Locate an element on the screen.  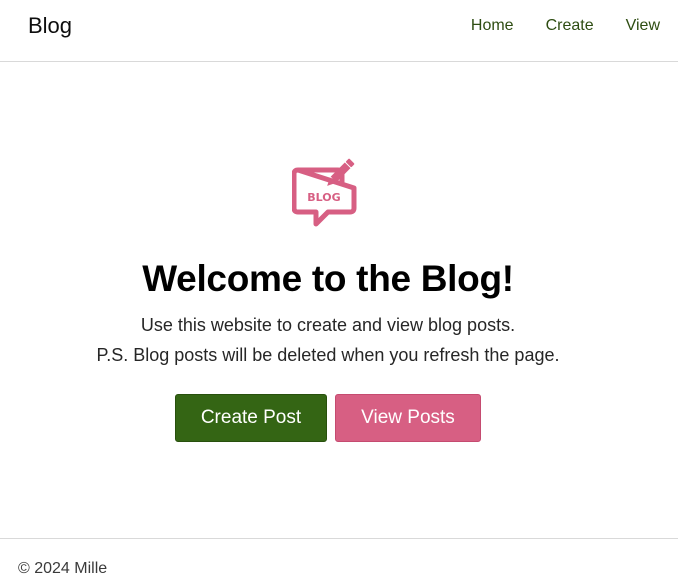
nav-link-view: View is located at coordinates (643, 26).